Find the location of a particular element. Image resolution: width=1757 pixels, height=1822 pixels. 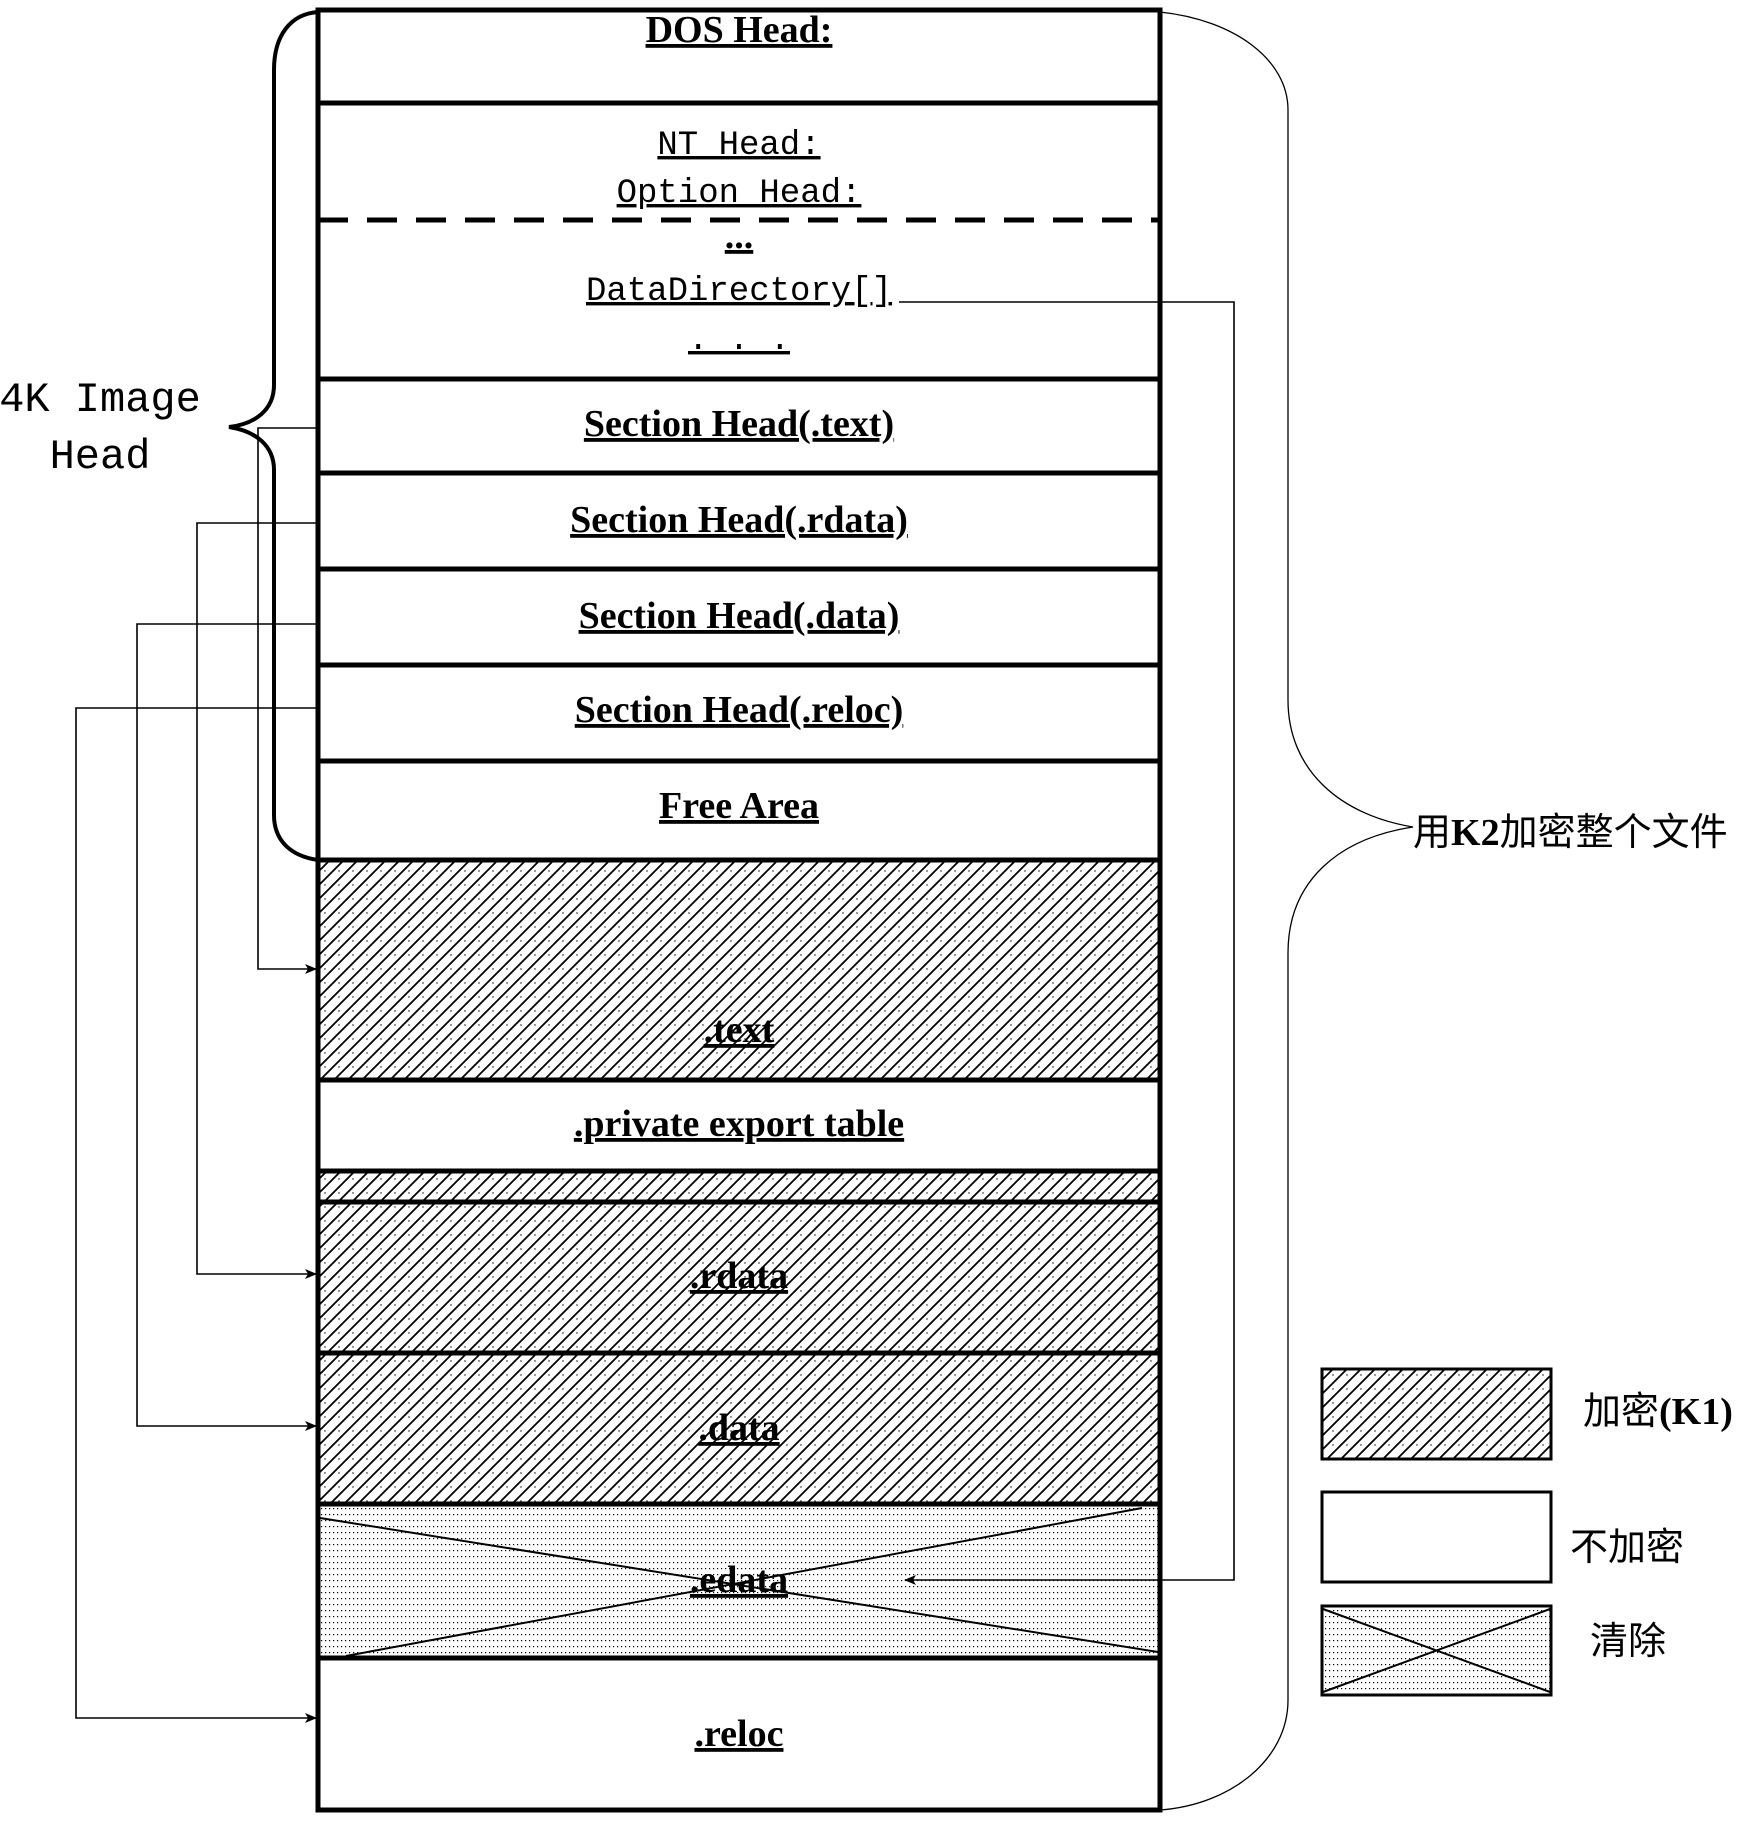

legend-cleared-label: 清除 is located at coordinates (1628, 1641).